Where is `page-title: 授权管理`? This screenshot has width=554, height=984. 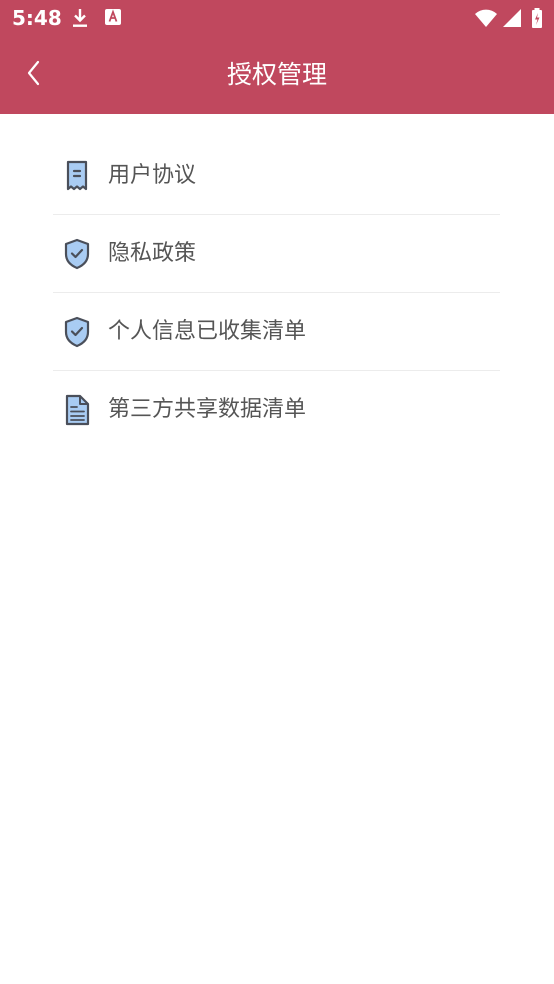
page-title: 授权管理 is located at coordinates (276, 74).